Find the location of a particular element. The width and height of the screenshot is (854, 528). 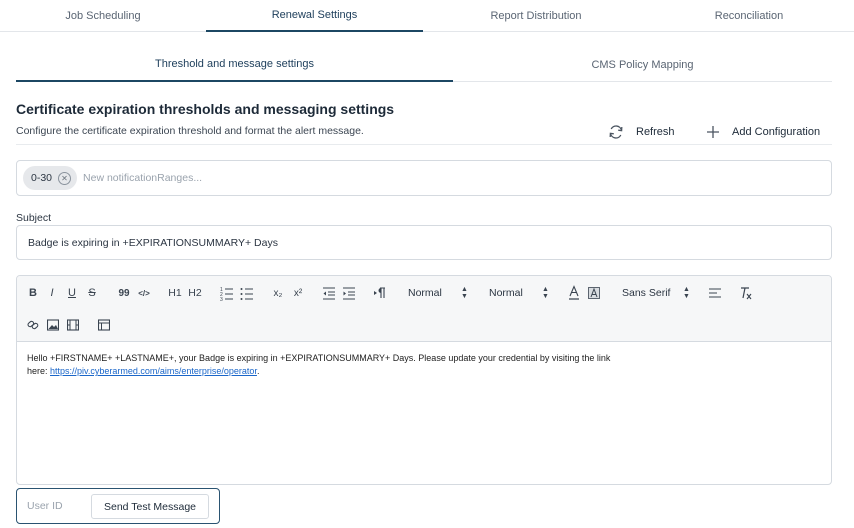

header-select-value: Normal is located at coordinates (506, 293).